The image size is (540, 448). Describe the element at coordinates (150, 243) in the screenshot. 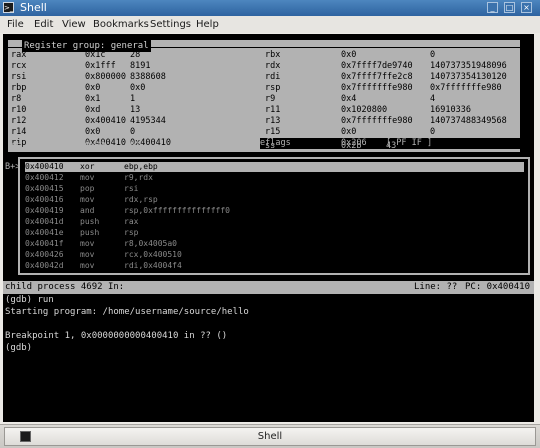

I see `asm-operands: r8,0x4005a0` at that location.